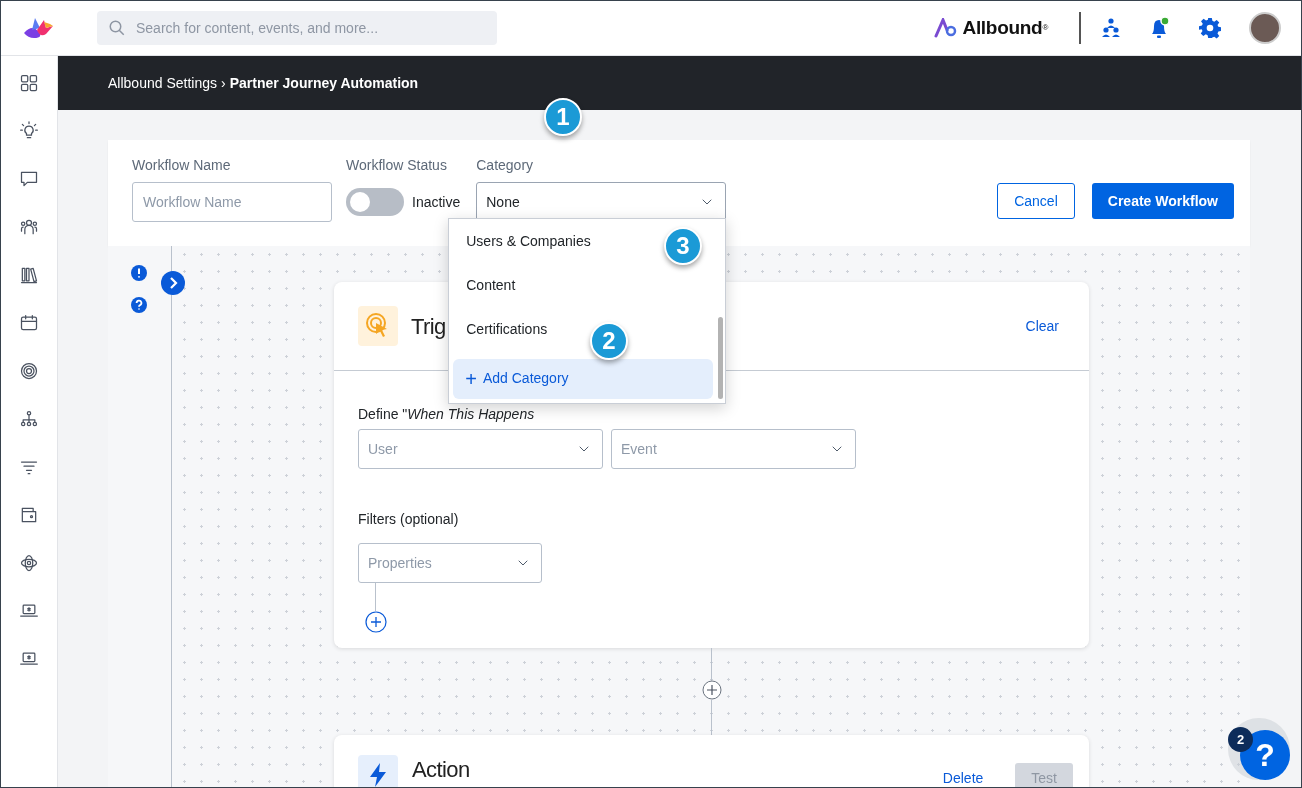  I want to click on avatar, so click(1265, 28).